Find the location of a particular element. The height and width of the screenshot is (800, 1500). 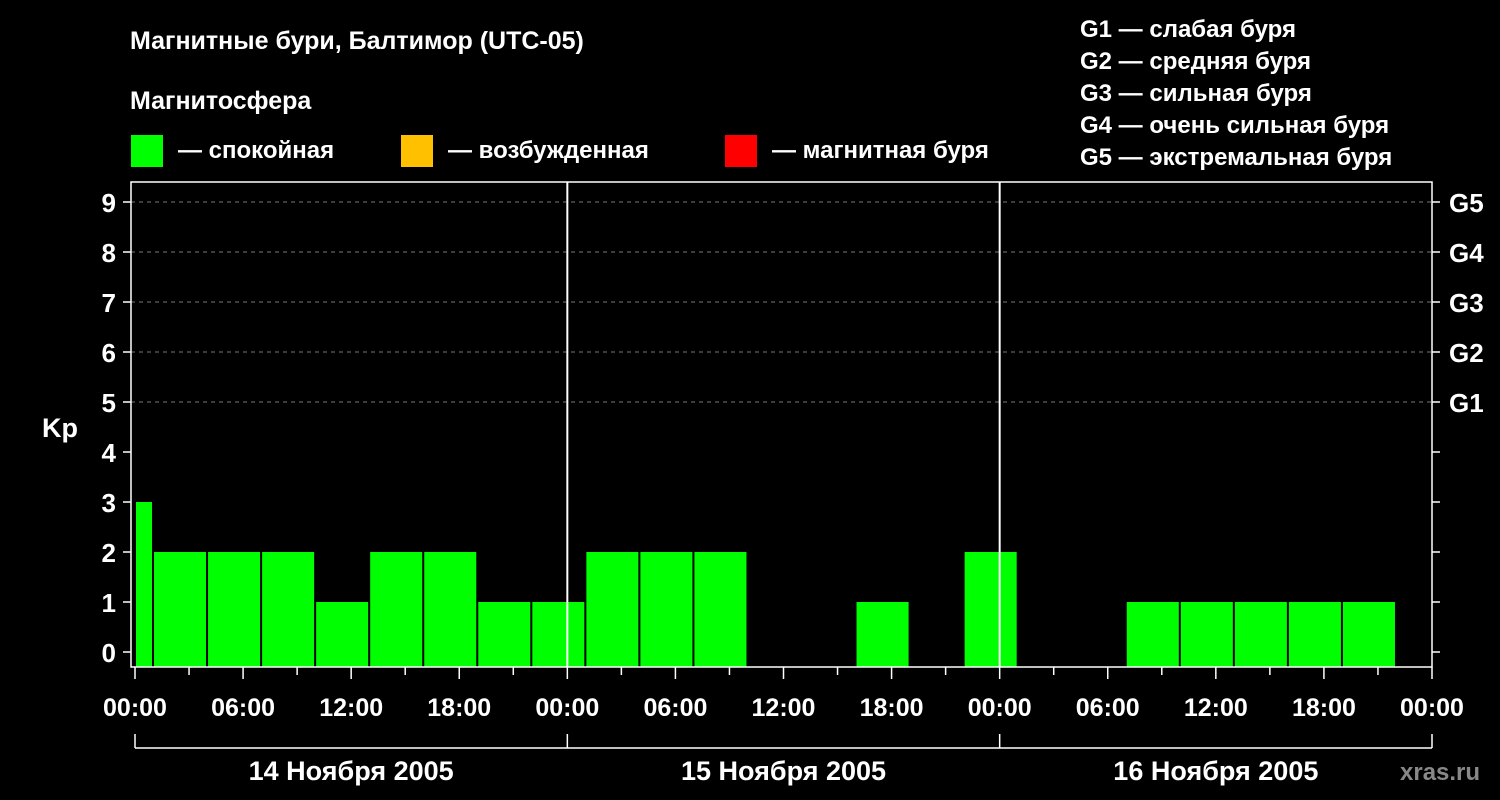

y-tick-label: 4 is located at coordinates (109, 453).